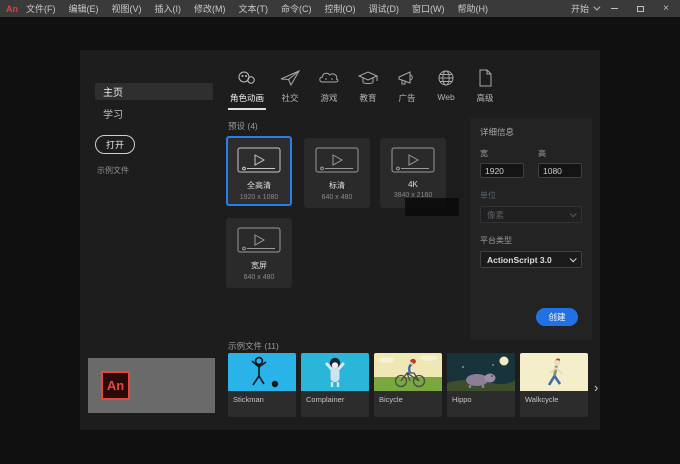  Describe the element at coordinates (614, 8) in the screenshot. I see `minimize-button` at that location.